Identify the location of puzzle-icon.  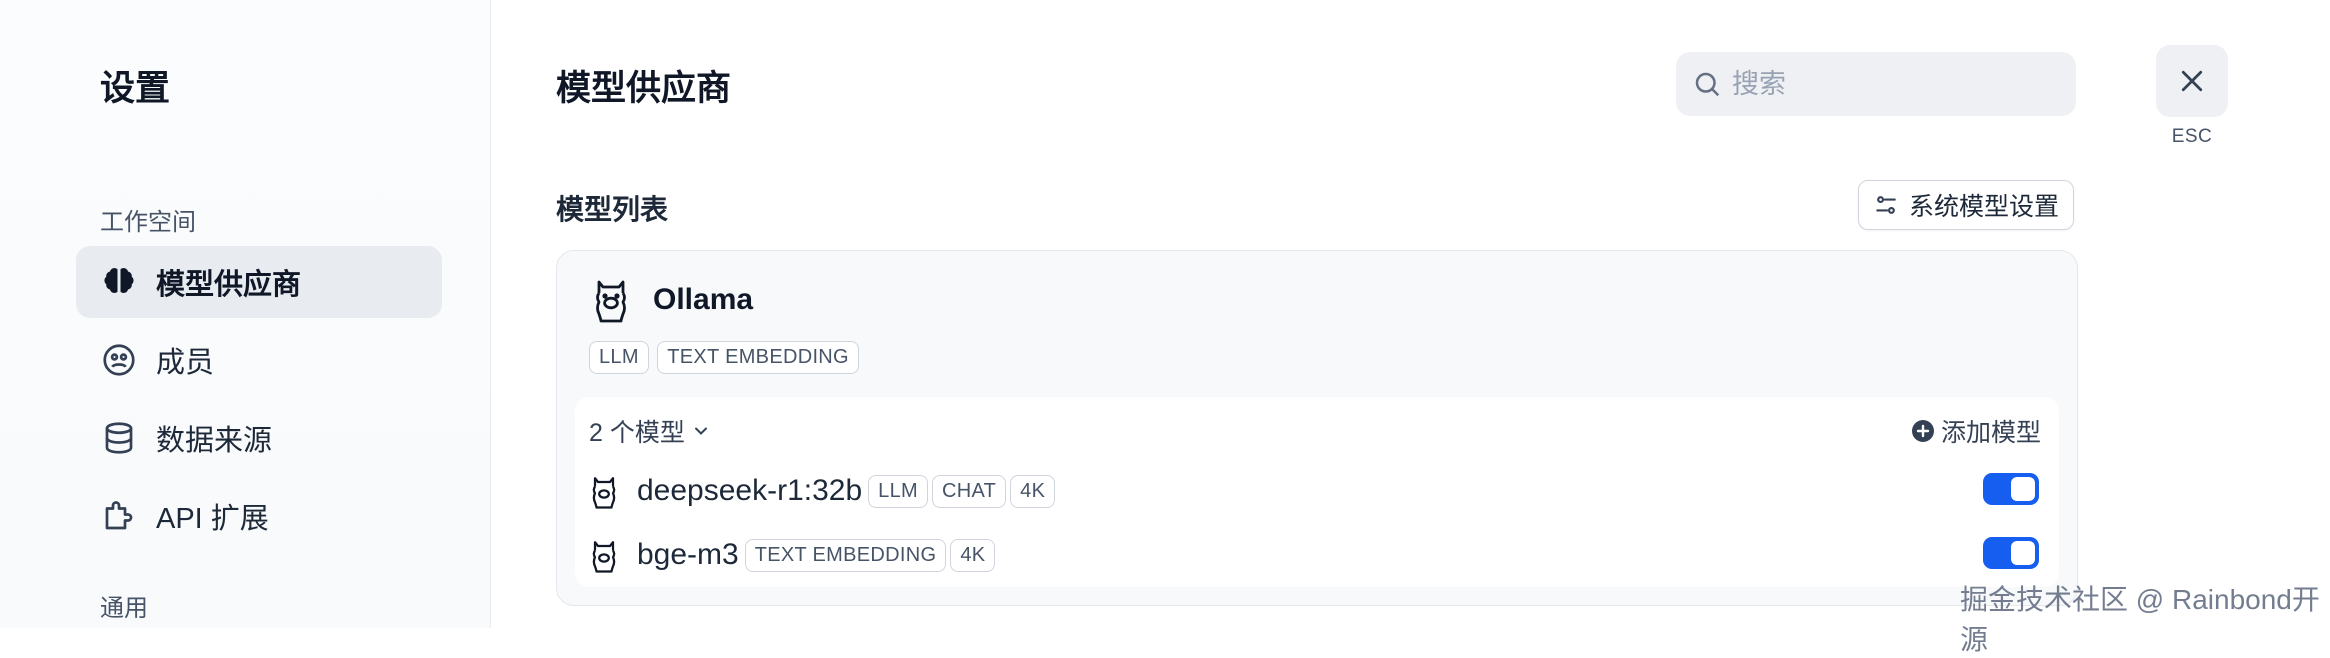
(119, 516).